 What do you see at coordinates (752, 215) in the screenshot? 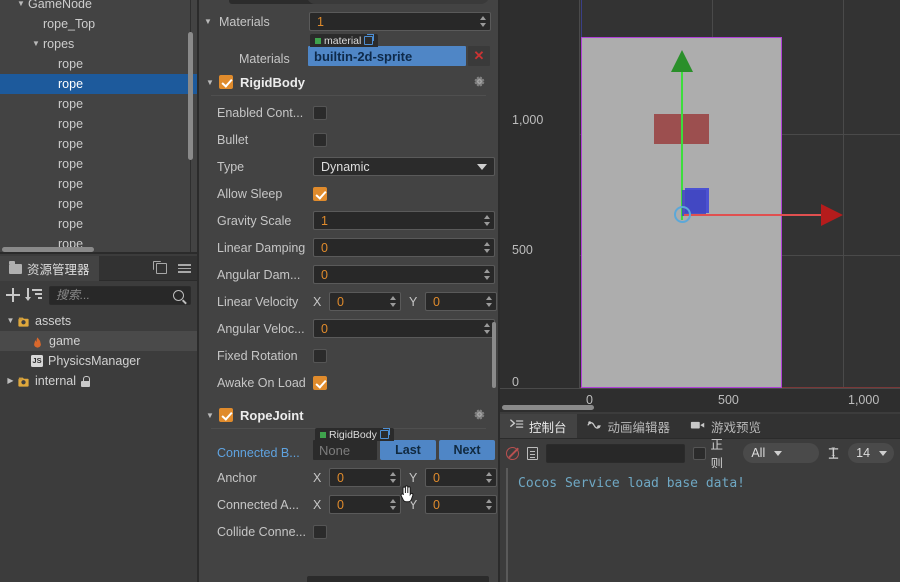
I see `gizmo-x-axis` at bounding box center [752, 215].